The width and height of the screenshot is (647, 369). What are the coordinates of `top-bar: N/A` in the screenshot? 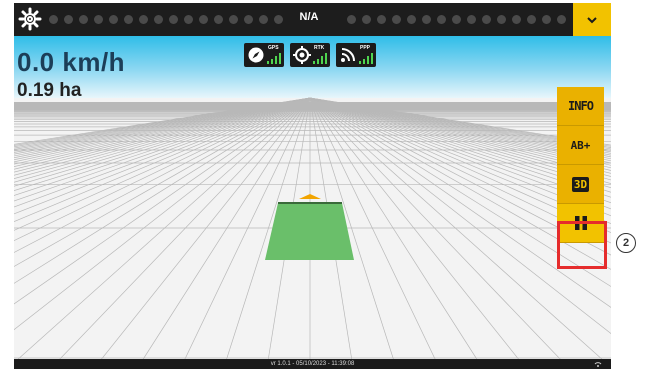 It's located at (312, 19).